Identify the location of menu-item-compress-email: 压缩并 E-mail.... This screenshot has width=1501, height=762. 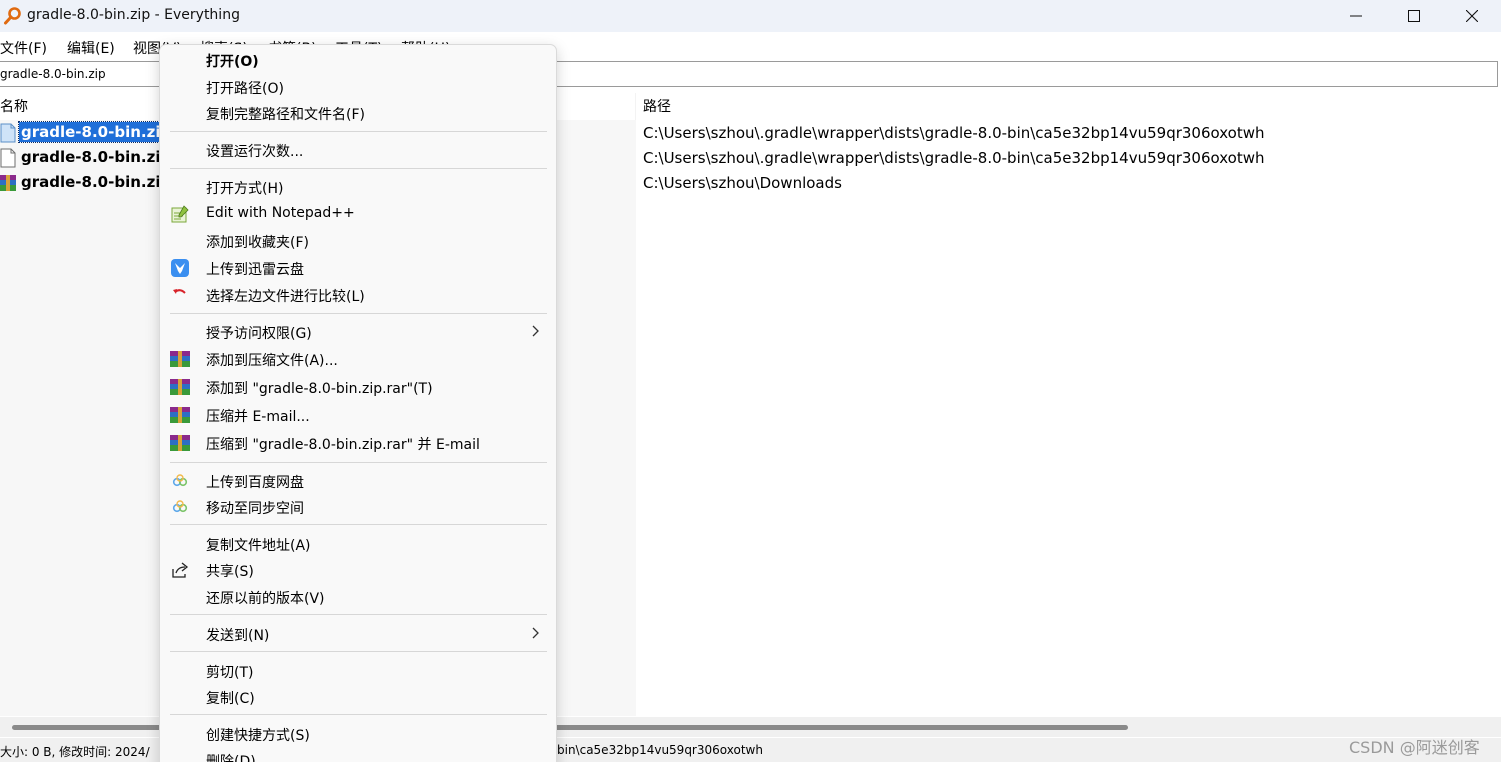
(358, 415).